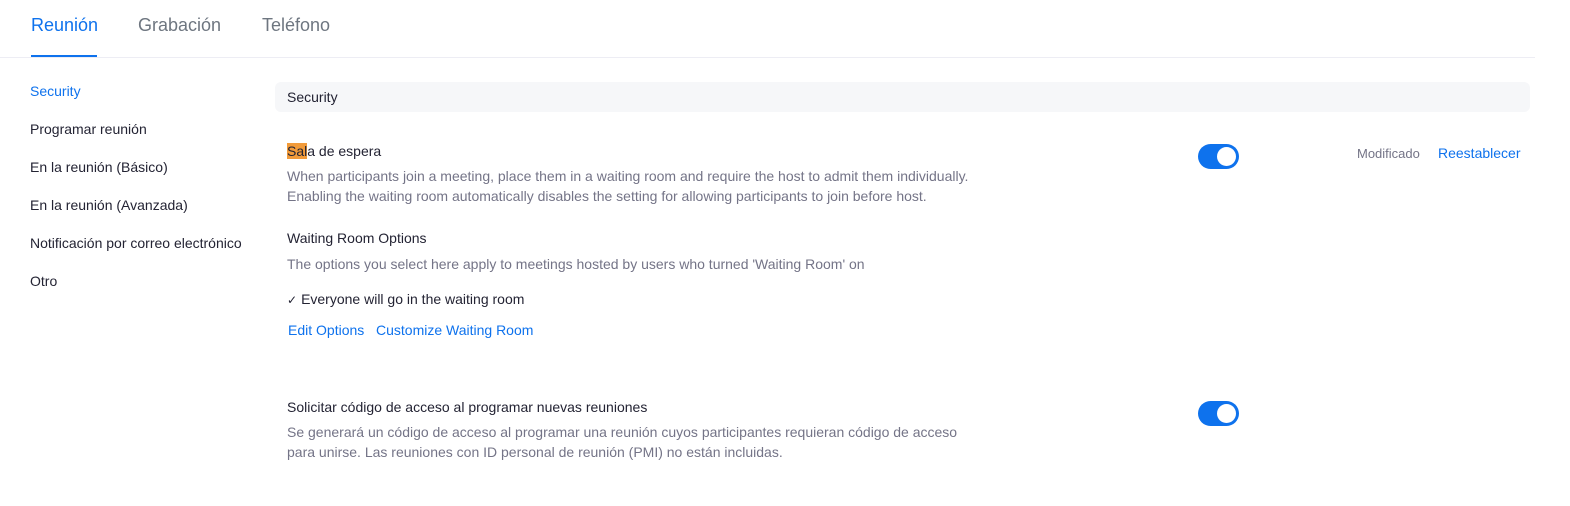  I want to click on search-highlight: Sal, so click(297, 151).